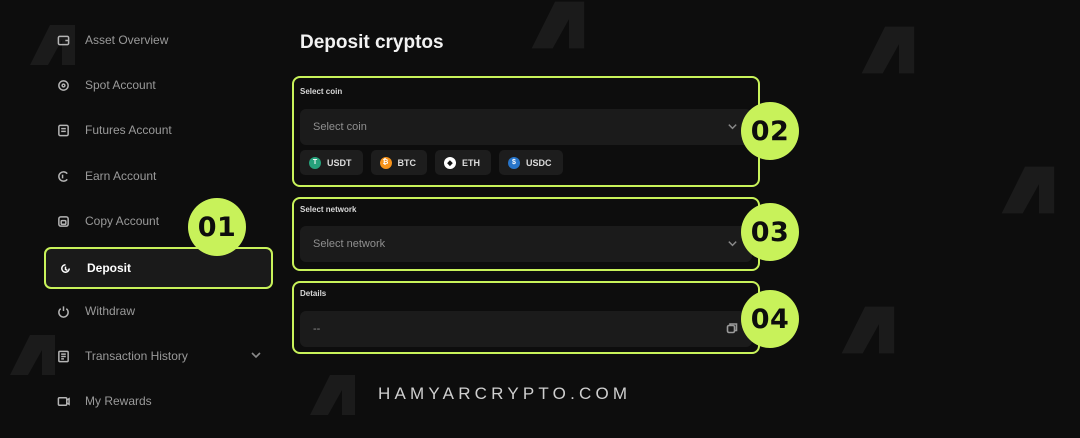 This screenshot has width=1080, height=438. What do you see at coordinates (159, 311) in the screenshot?
I see `sidebar-item-withdraw: Withdraw` at bounding box center [159, 311].